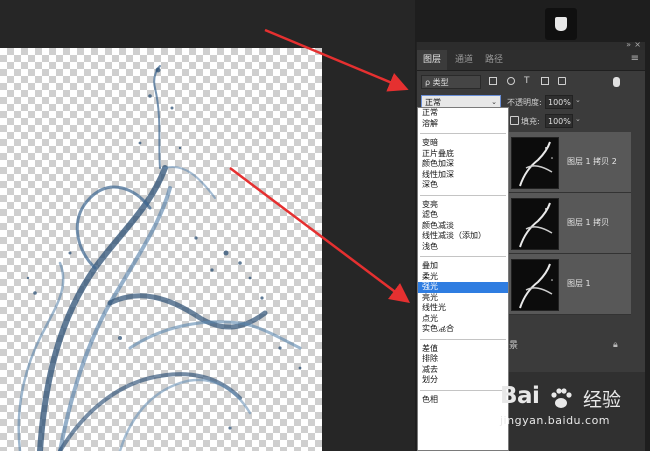  What do you see at coordinates (555, 420) in the screenshot?
I see `watermark-url: jingyan.baidu.com` at bounding box center [555, 420].